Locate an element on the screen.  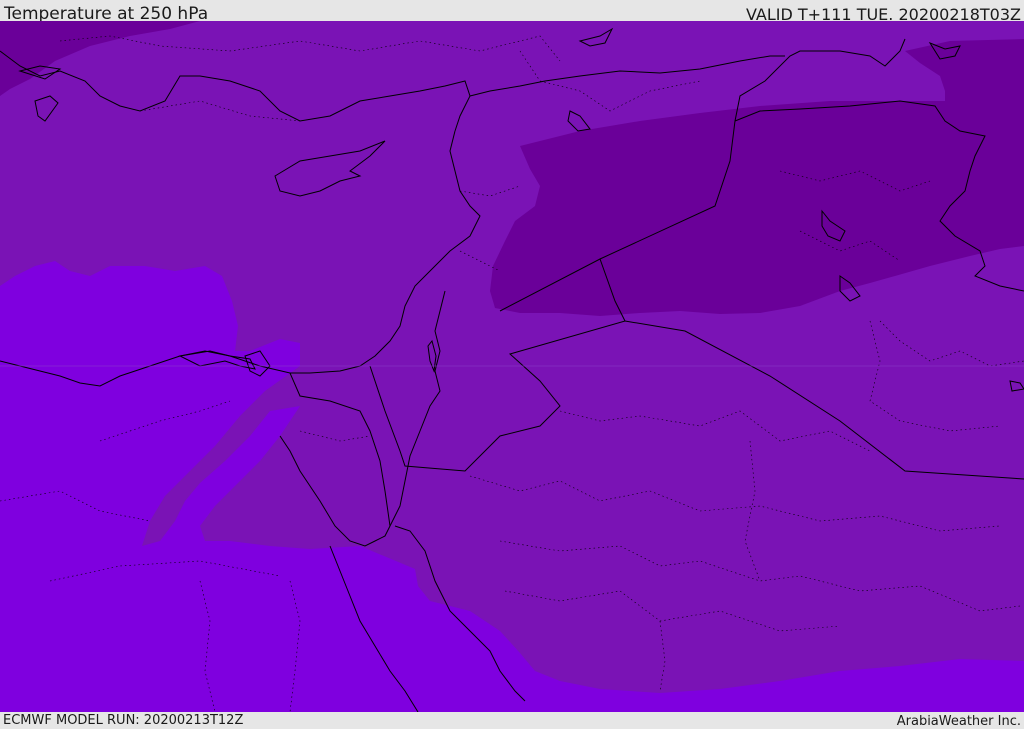
model-run-label: ECMWF MODEL RUN: 20200213T12Z is located at coordinates (123, 720).